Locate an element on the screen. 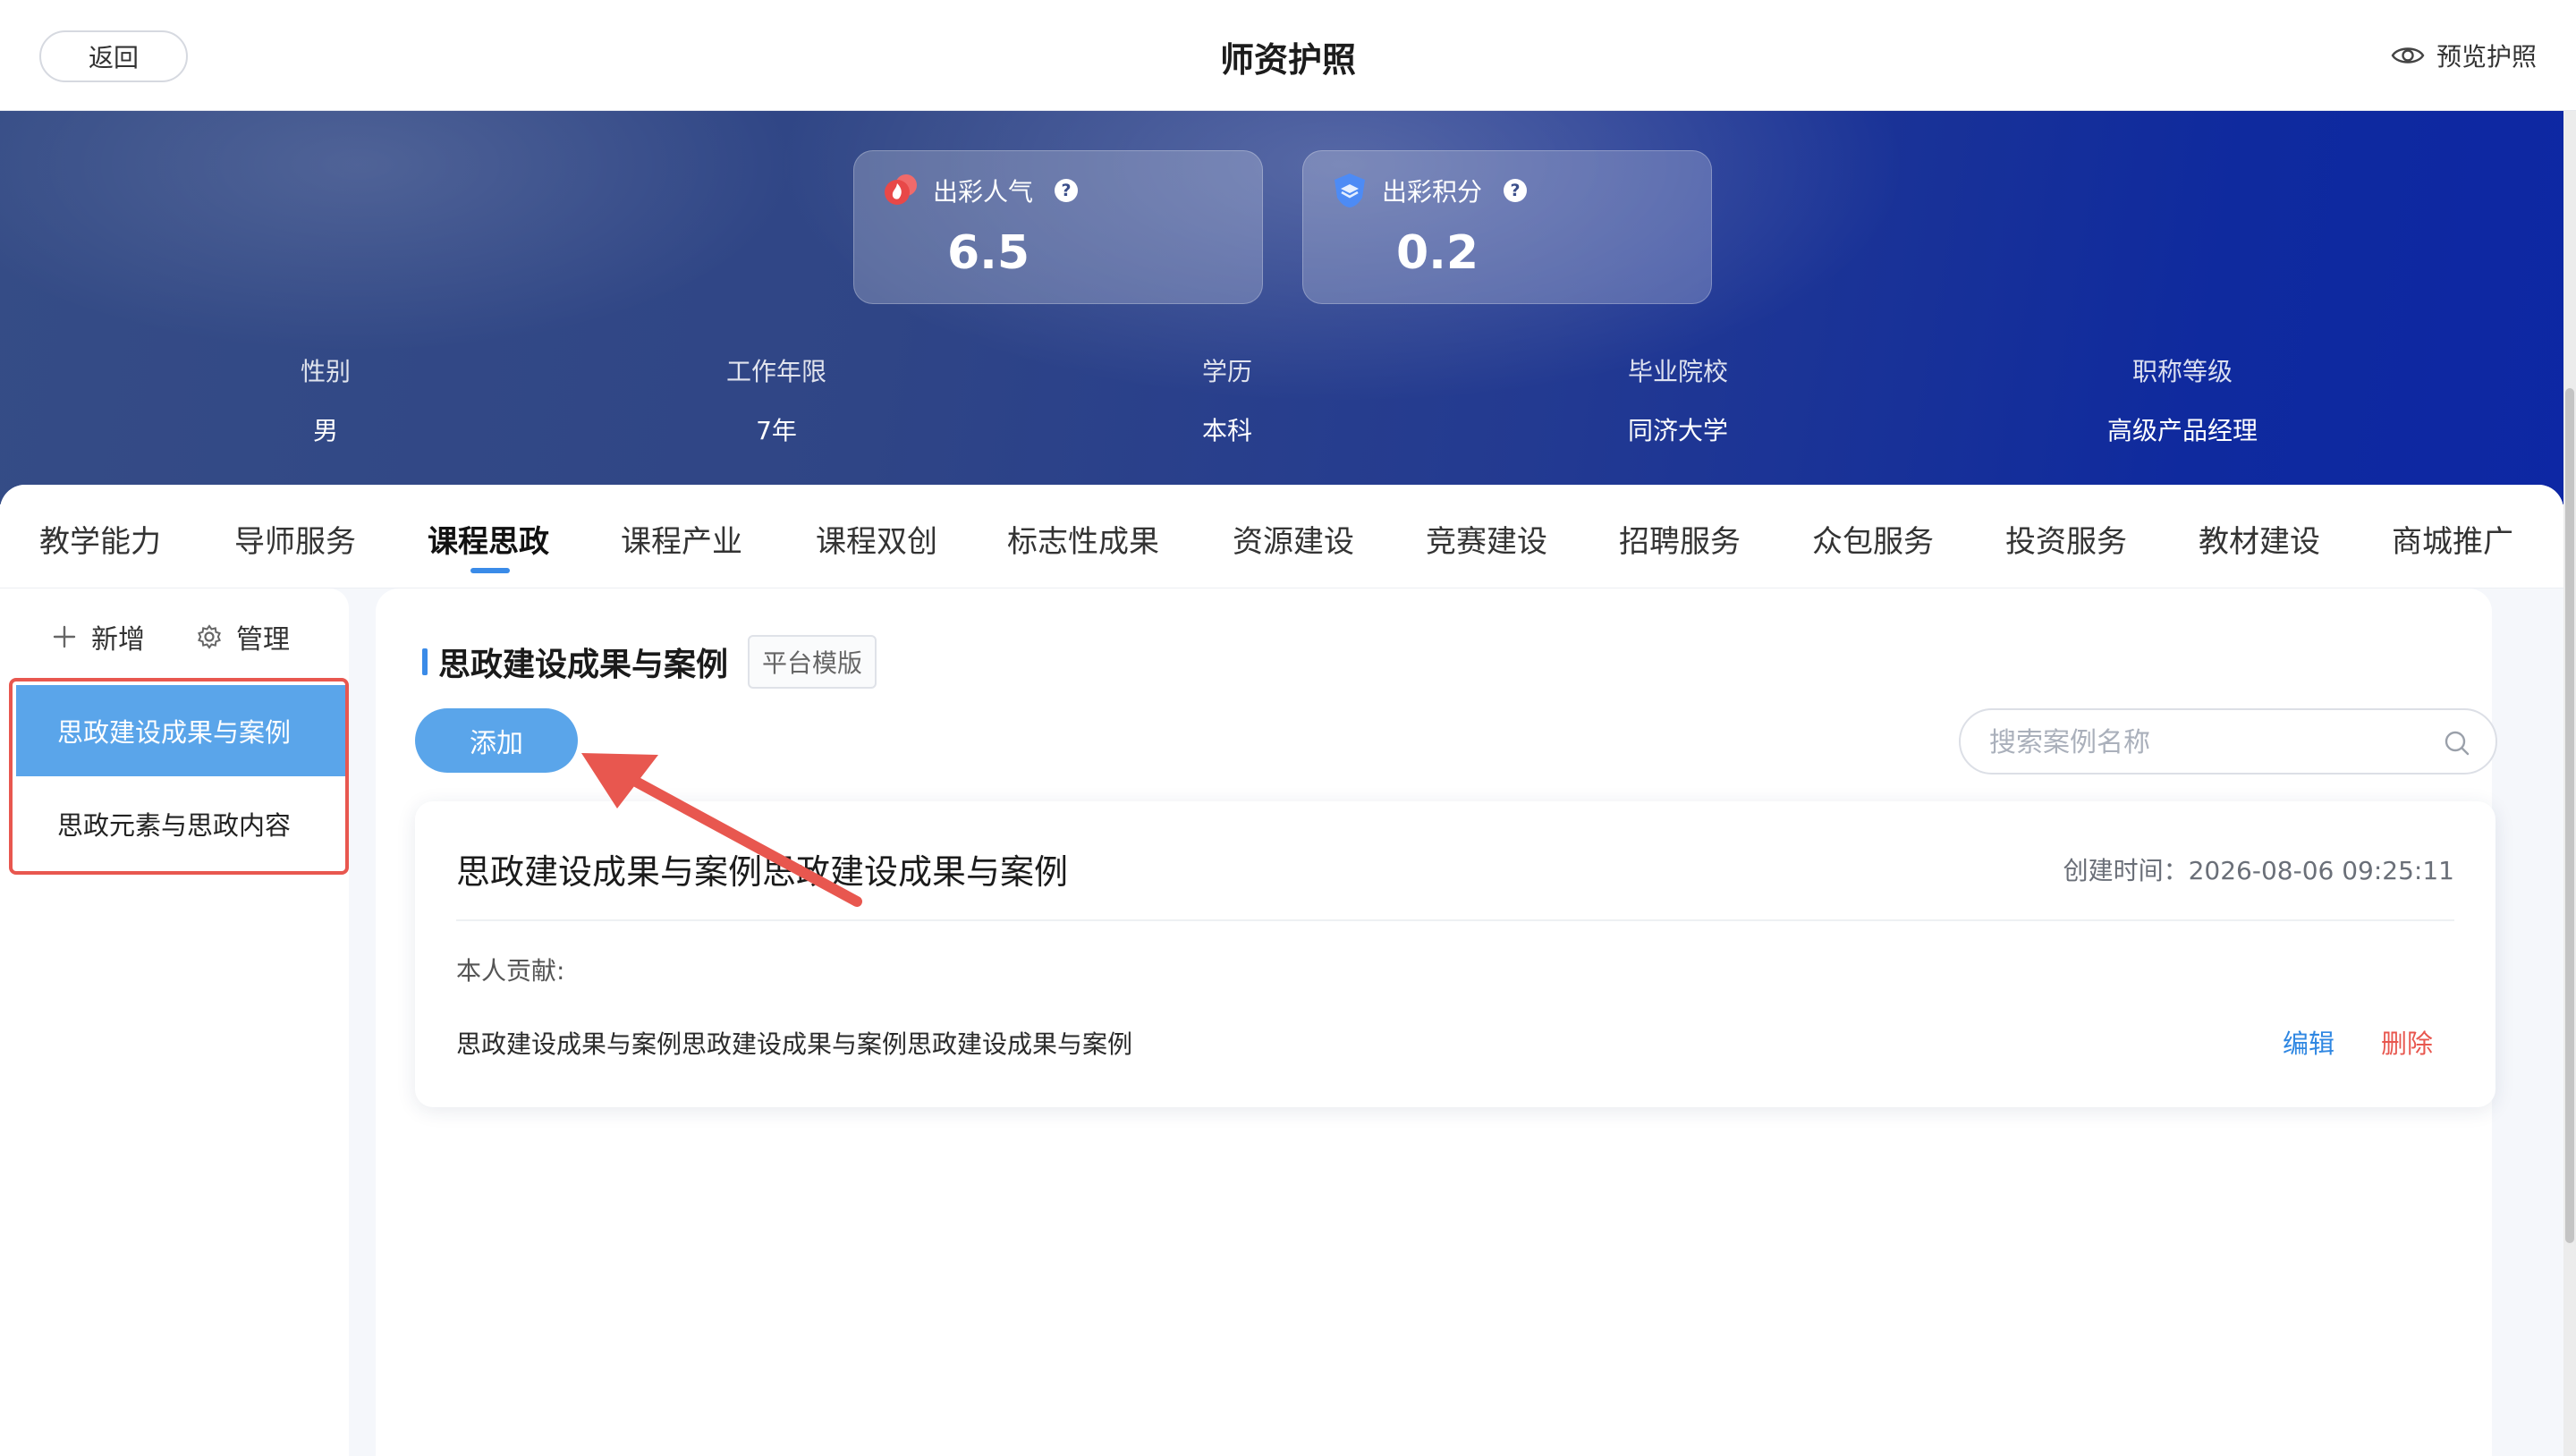 The image size is (2576, 1456). gender-value: 男 is located at coordinates (325, 430).